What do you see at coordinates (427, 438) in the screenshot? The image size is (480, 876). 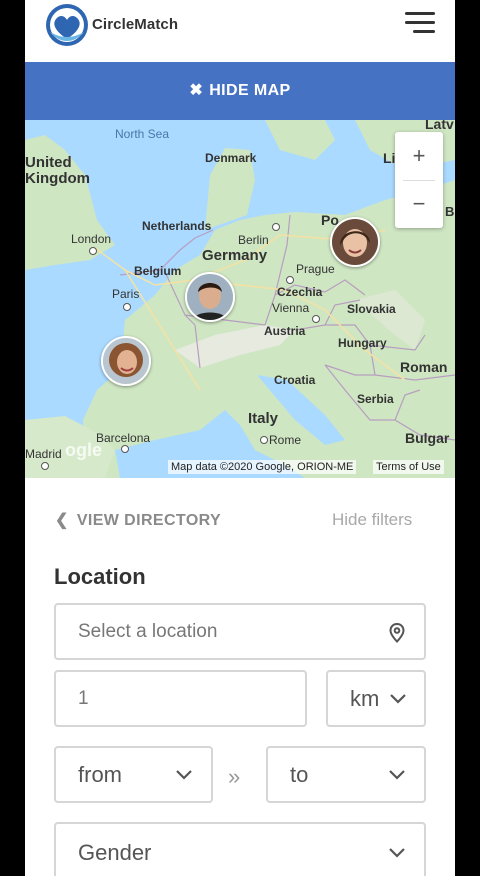 I see `map-label-bulgaria: Bulgar` at bounding box center [427, 438].